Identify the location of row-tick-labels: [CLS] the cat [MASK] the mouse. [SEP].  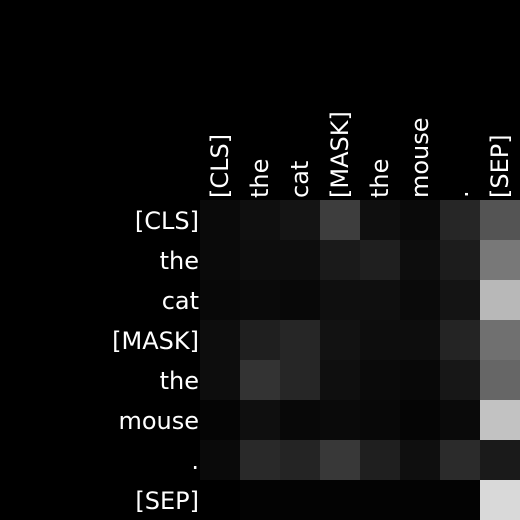
(155, 361).